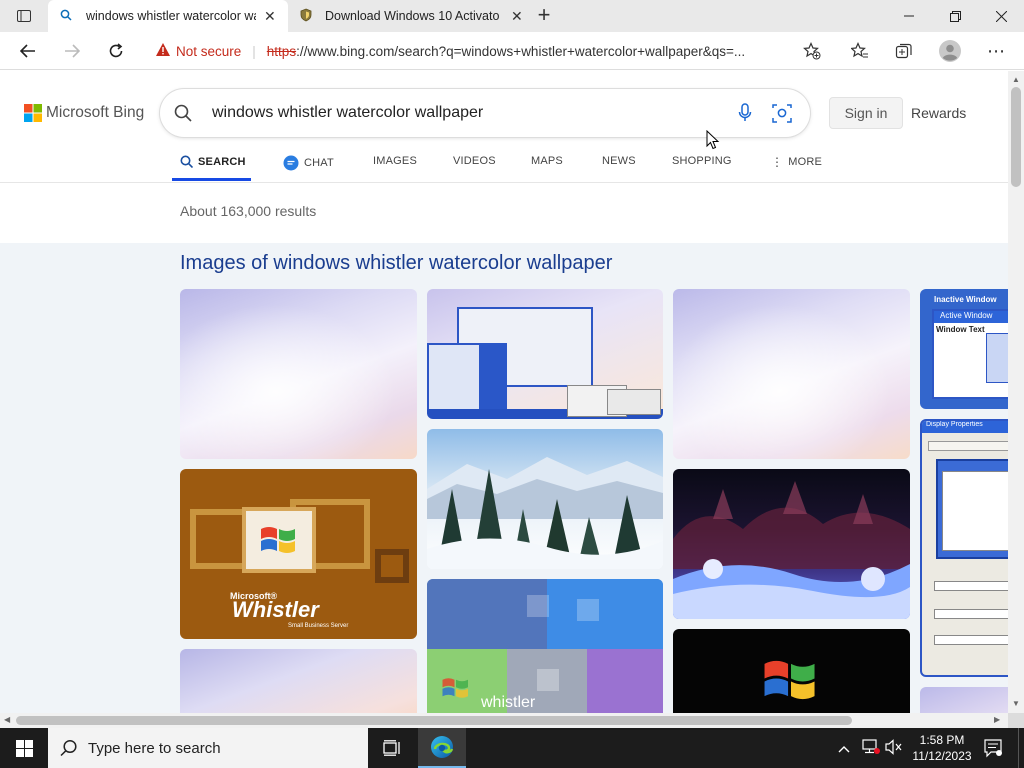 The image size is (1024, 768). I want to click on favorites-icon, so click(860, 51).